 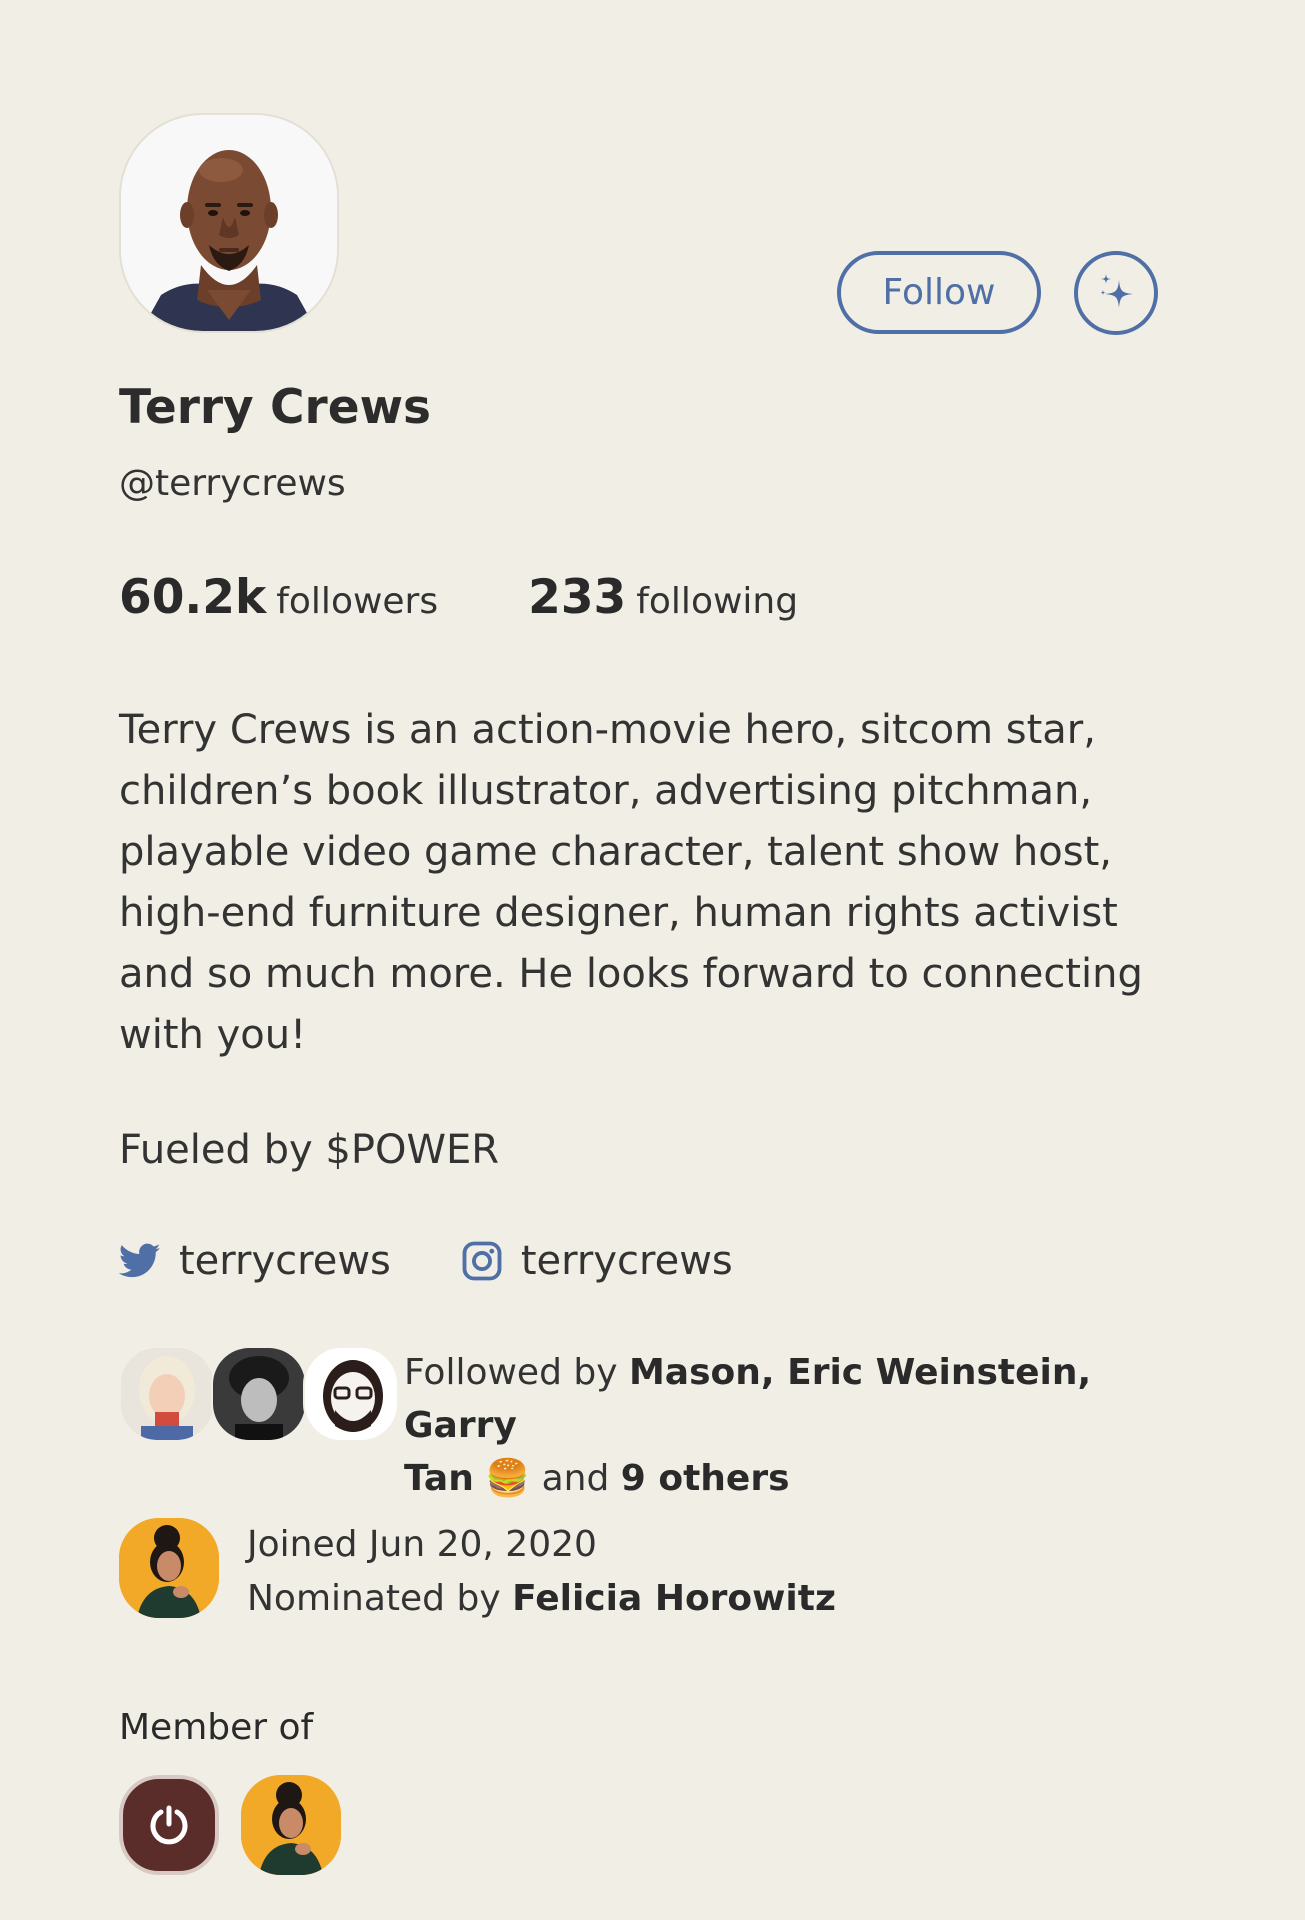 I want to click on nominated-line: Nominated by Felicia Horowitz, so click(x=541, y=1599).